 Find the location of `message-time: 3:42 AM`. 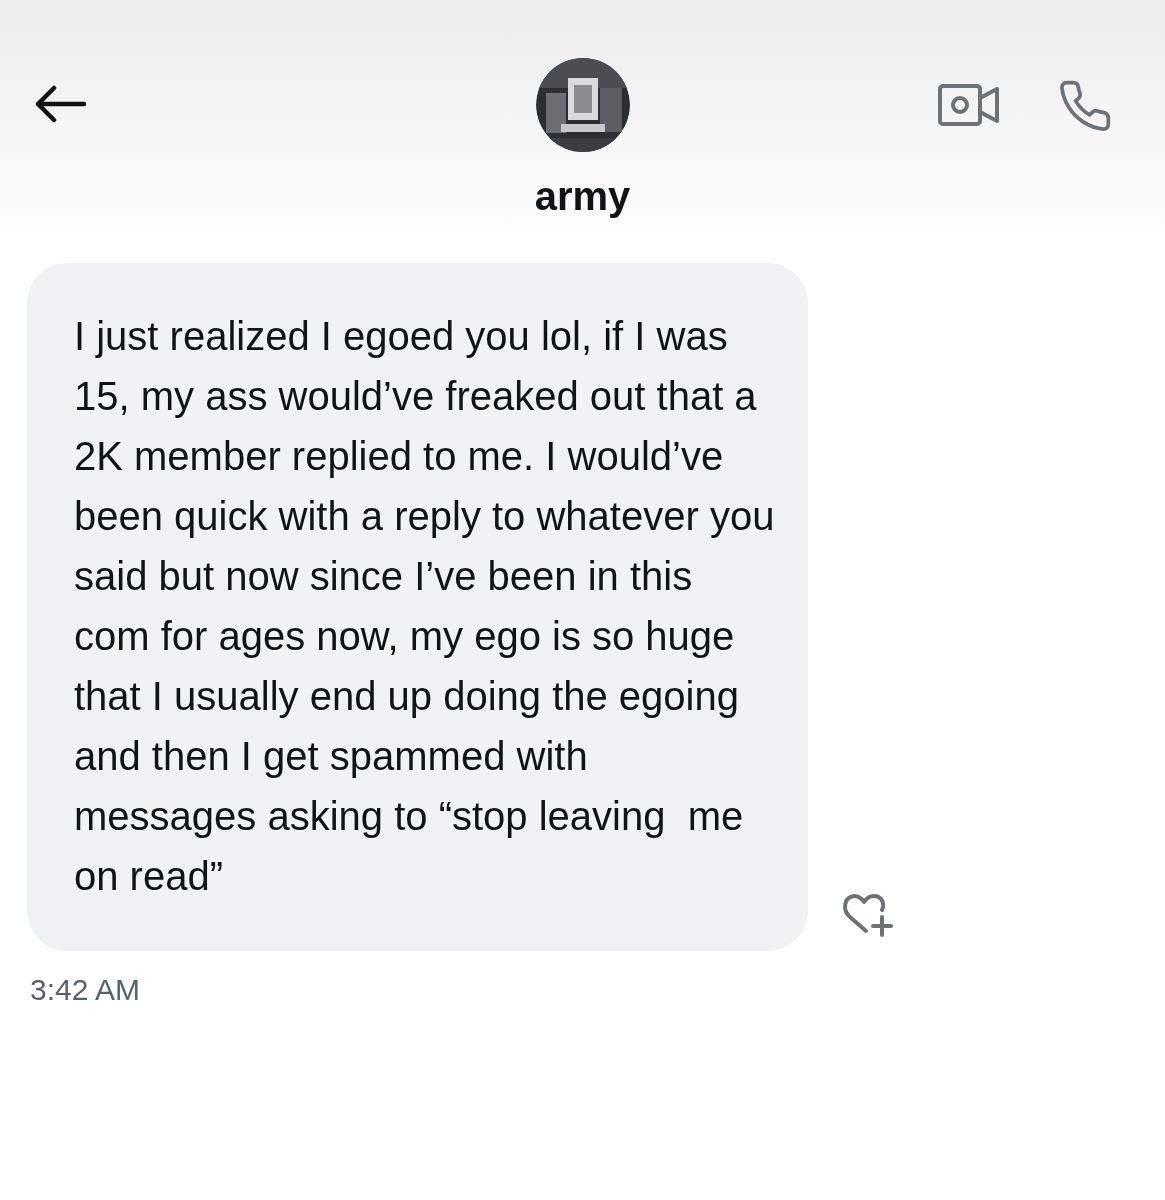

message-time: 3:42 AM is located at coordinates (86, 990).